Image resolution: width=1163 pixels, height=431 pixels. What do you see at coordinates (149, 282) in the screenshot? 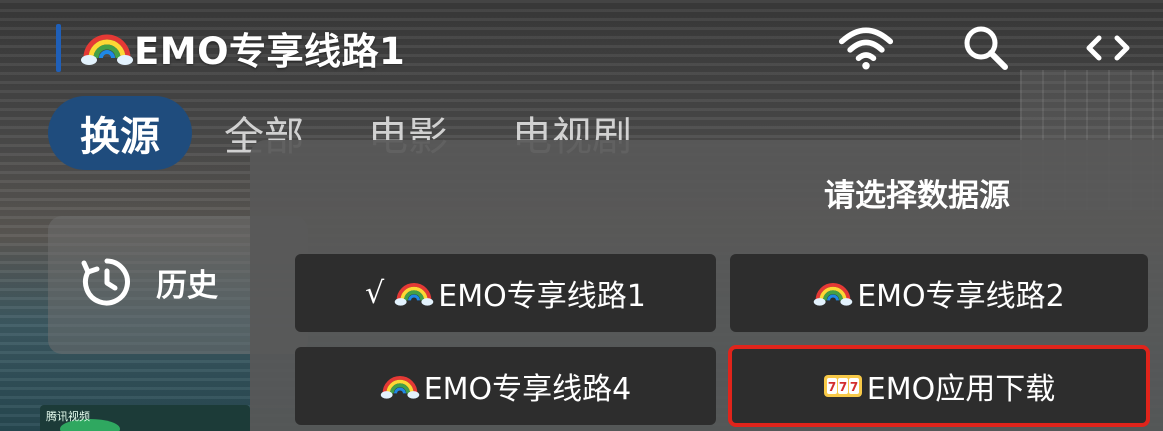
I see `history-button: 历史` at bounding box center [149, 282].